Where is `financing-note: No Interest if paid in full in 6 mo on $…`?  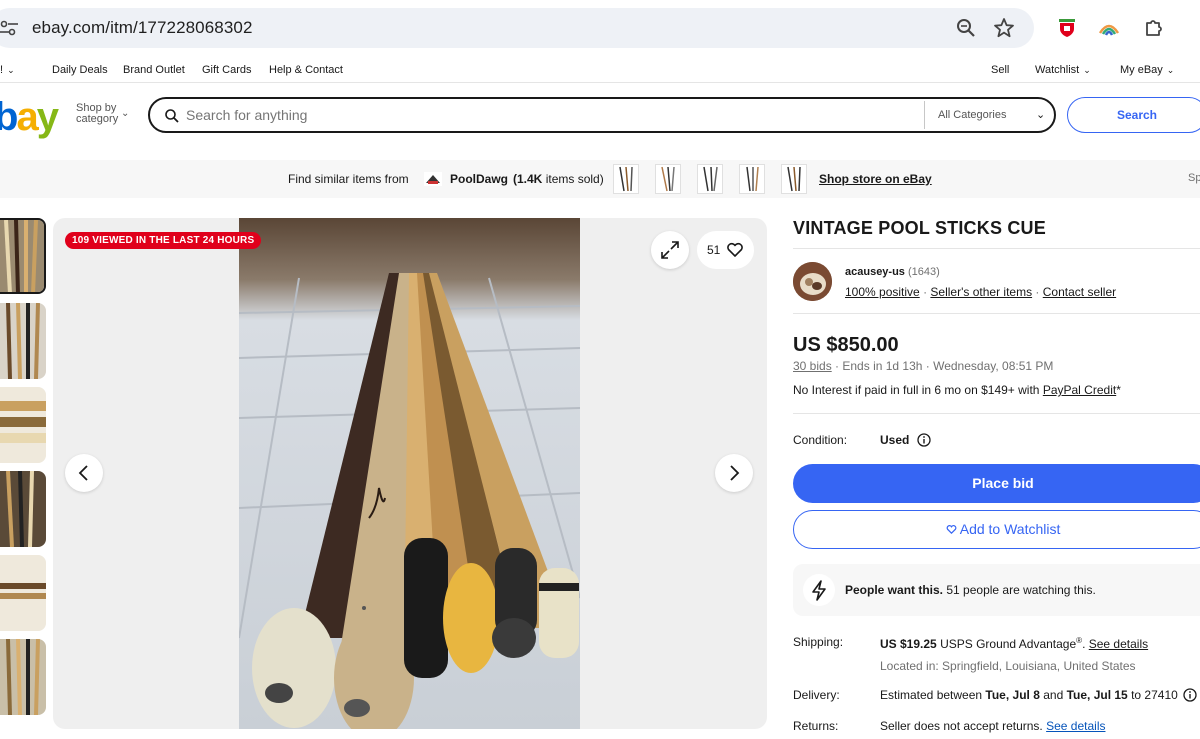
financing-note: No Interest if paid in full in 6 mo on $… is located at coordinates (957, 390).